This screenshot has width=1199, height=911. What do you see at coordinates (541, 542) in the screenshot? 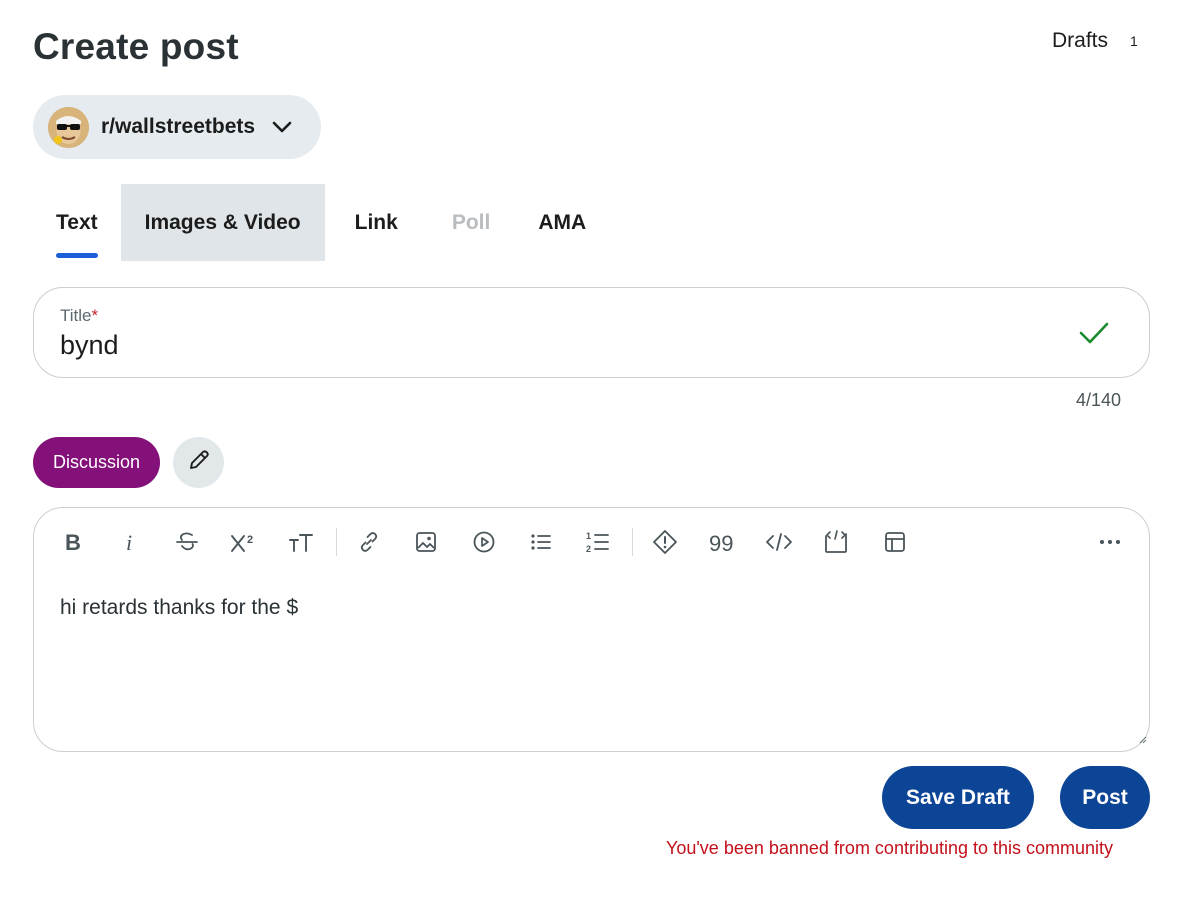
I see `bullet-list-icon` at bounding box center [541, 542].